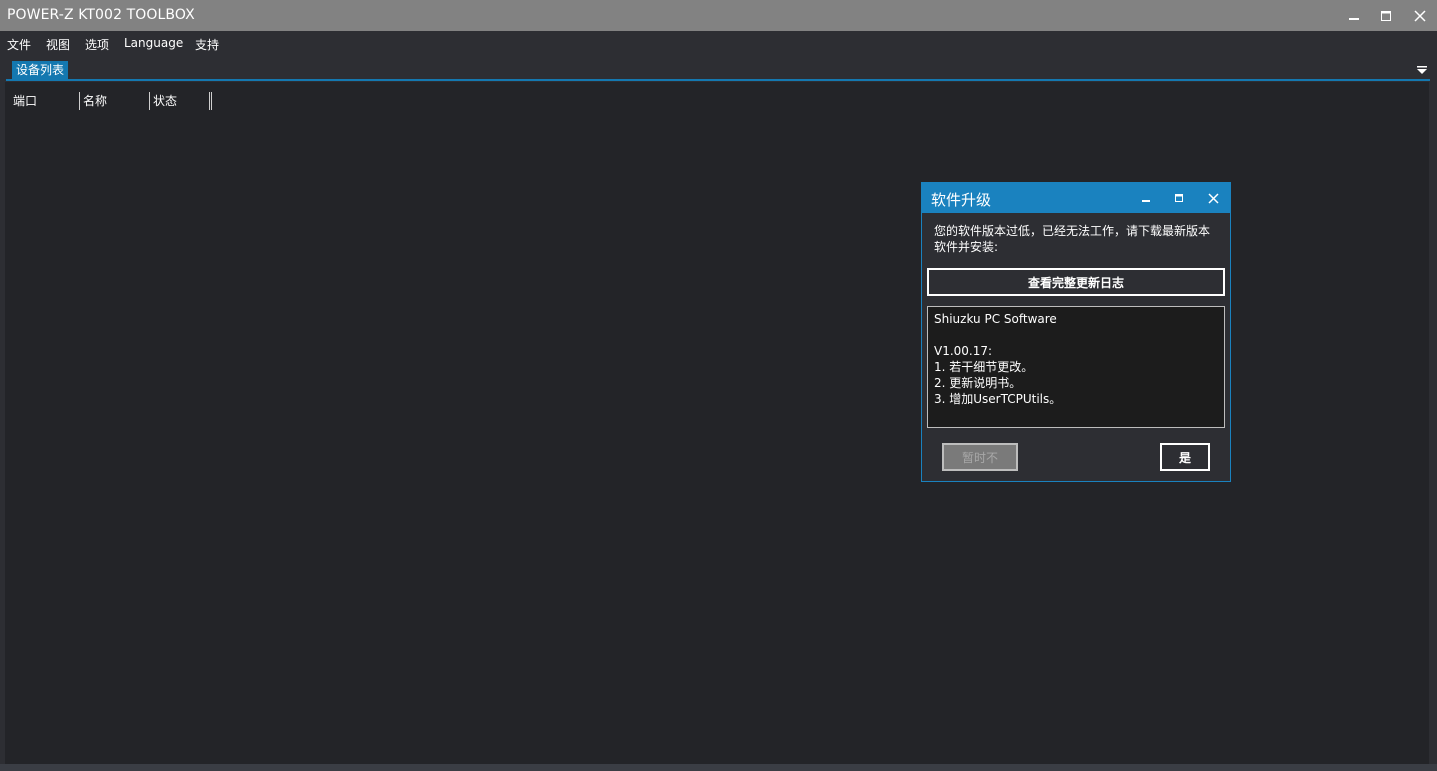 The image size is (1437, 771). What do you see at coordinates (1146, 198) in the screenshot?
I see `dialog-minimize-button` at bounding box center [1146, 198].